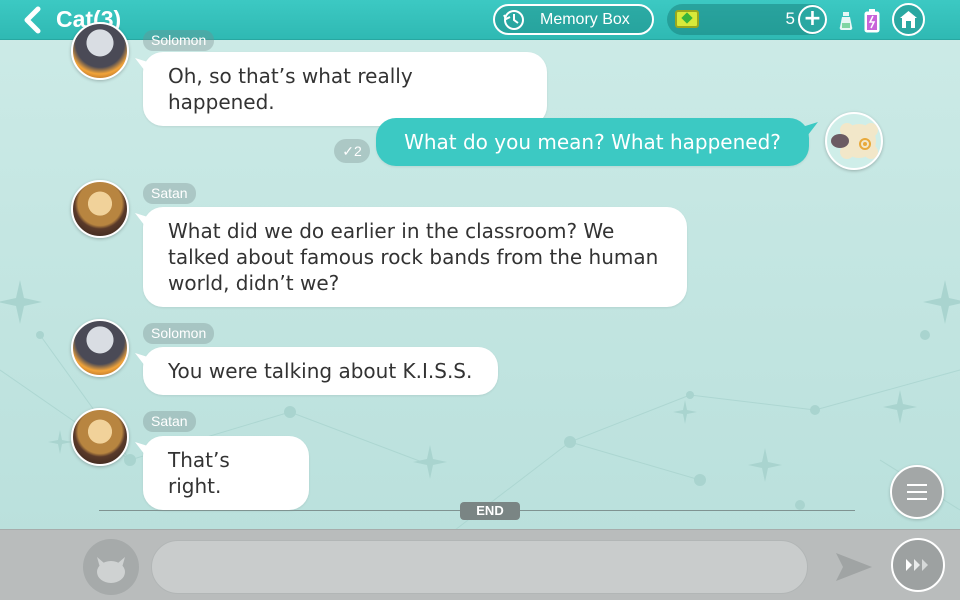  What do you see at coordinates (872, 21) in the screenshot?
I see `battery-icon` at bounding box center [872, 21].